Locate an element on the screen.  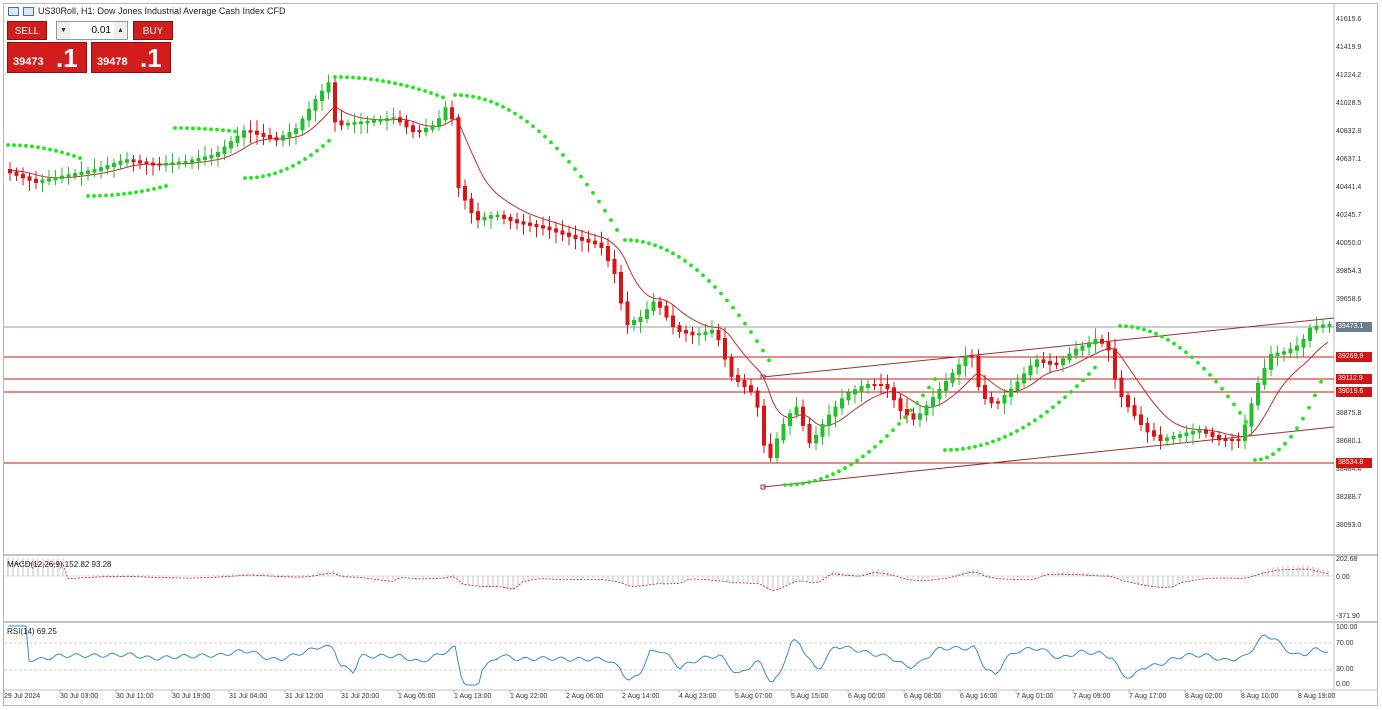
price-tick-label: 38680.1 is located at coordinates (1349, 441).